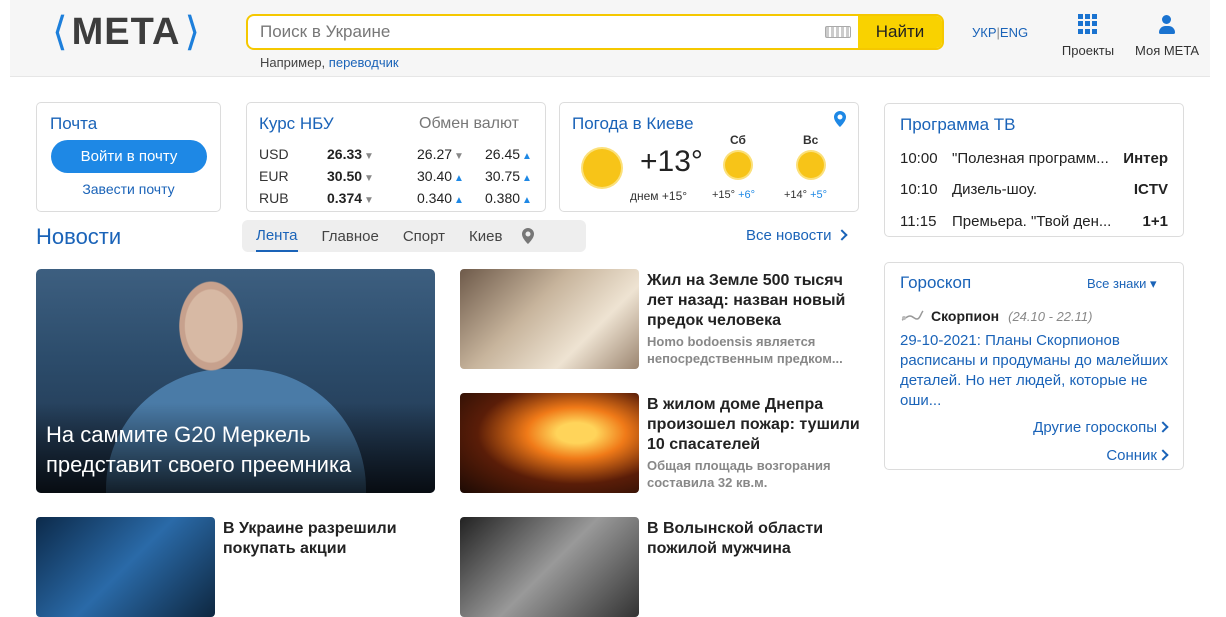  Describe the element at coordinates (1166, 50) in the screenshot. I see `my-meta-label: Моя META` at that location.